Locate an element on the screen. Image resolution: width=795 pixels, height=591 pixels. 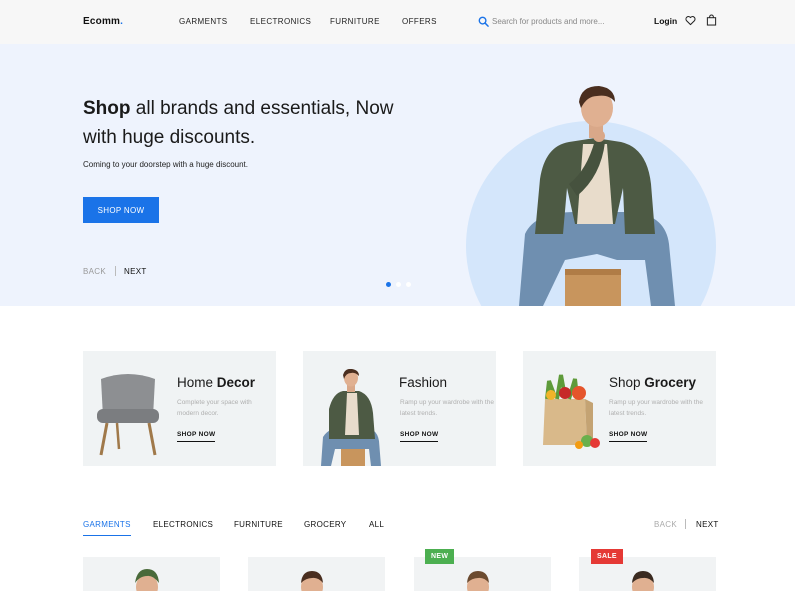
products-back-button: BACK is located at coordinates (665, 524).